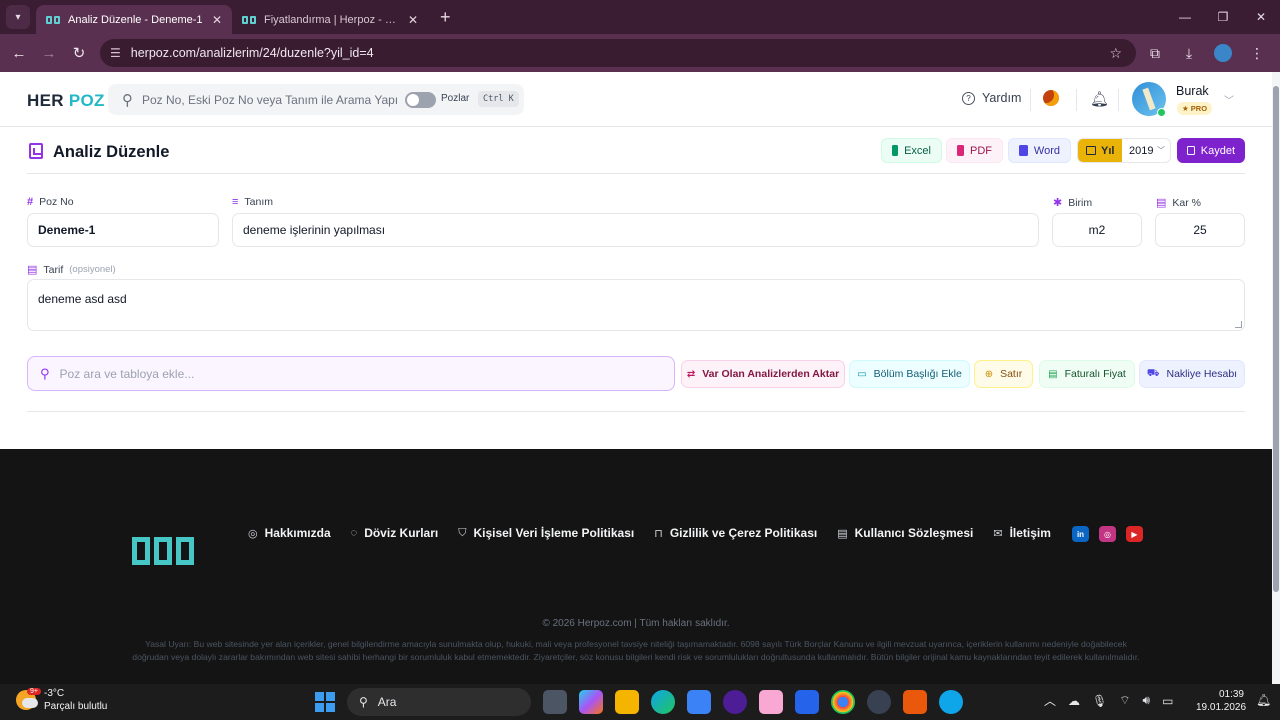 The height and width of the screenshot is (720, 1280). I want to click on close-window-icon: ✕, so click(1261, 17).